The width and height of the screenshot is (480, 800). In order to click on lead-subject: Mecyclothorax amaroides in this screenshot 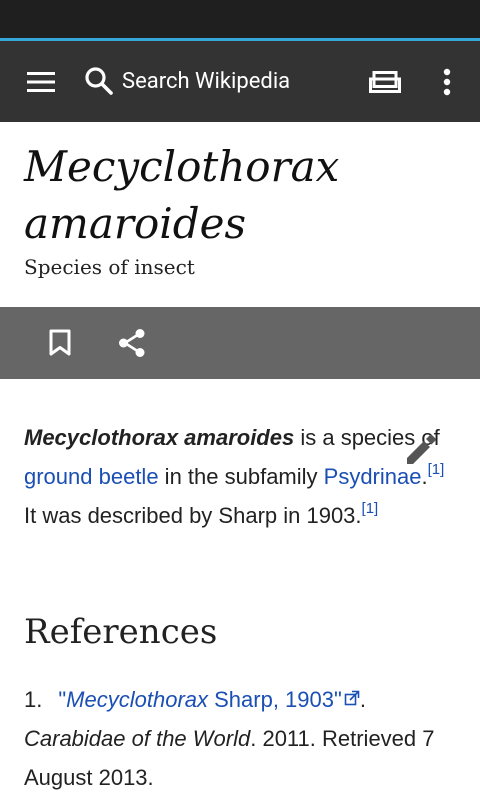, I will do `click(159, 437)`.